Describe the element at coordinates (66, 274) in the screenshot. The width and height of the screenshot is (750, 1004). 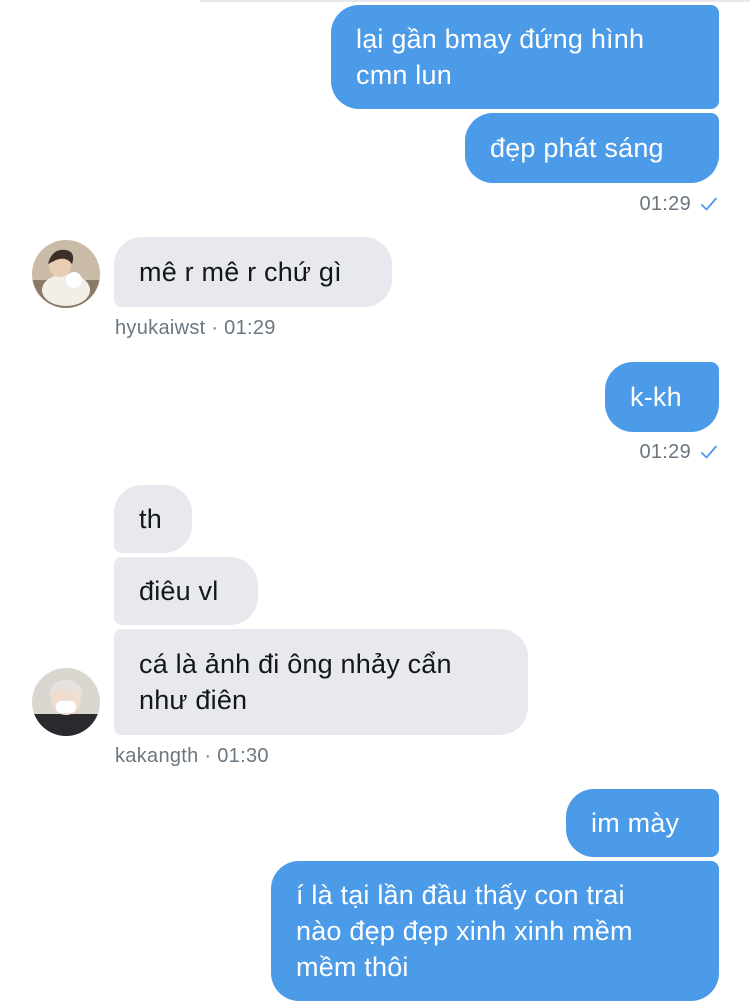
I see `user-avatar-hyukaiwst` at that location.